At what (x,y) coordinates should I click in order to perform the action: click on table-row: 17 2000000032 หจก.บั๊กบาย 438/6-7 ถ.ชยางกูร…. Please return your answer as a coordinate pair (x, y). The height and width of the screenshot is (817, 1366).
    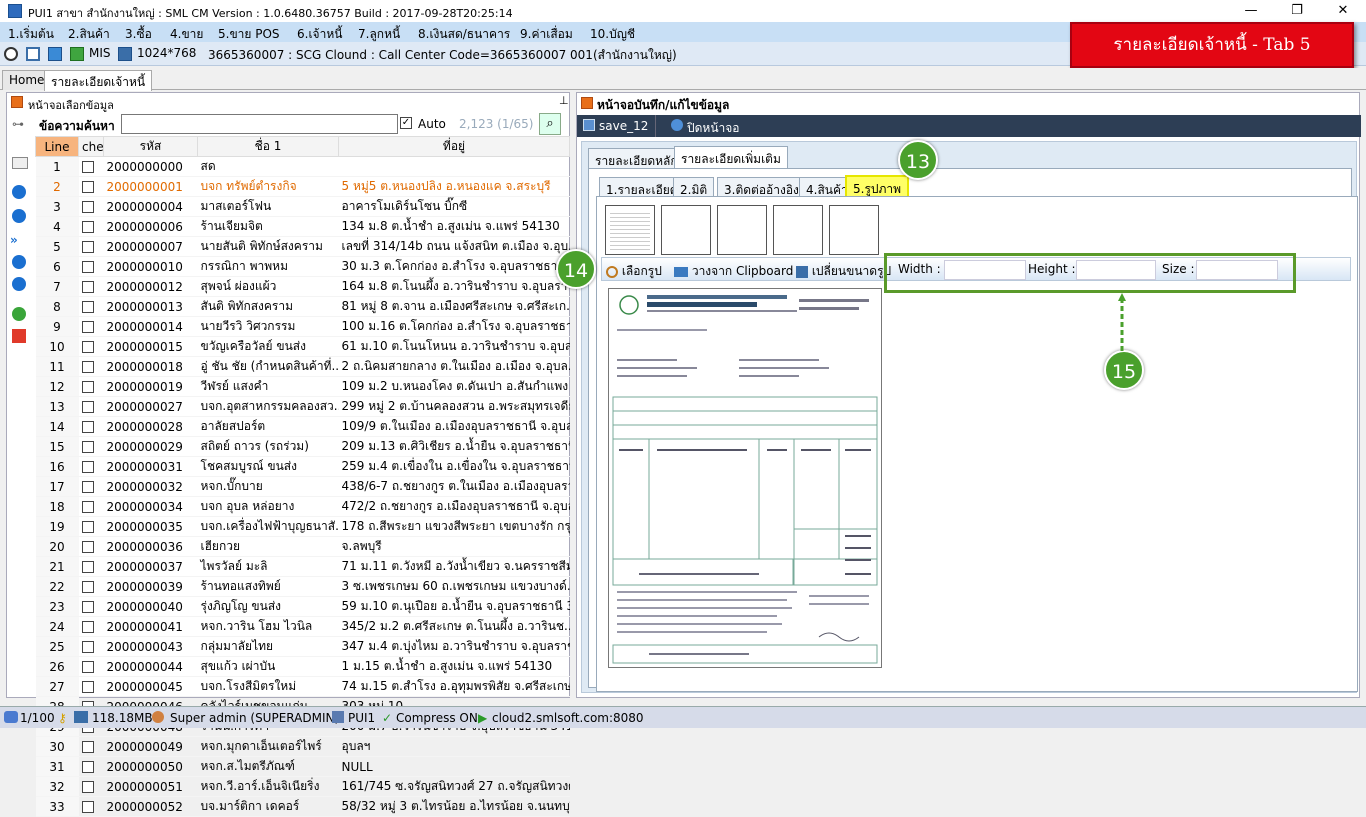
    Looking at the image, I should click on (302, 486).